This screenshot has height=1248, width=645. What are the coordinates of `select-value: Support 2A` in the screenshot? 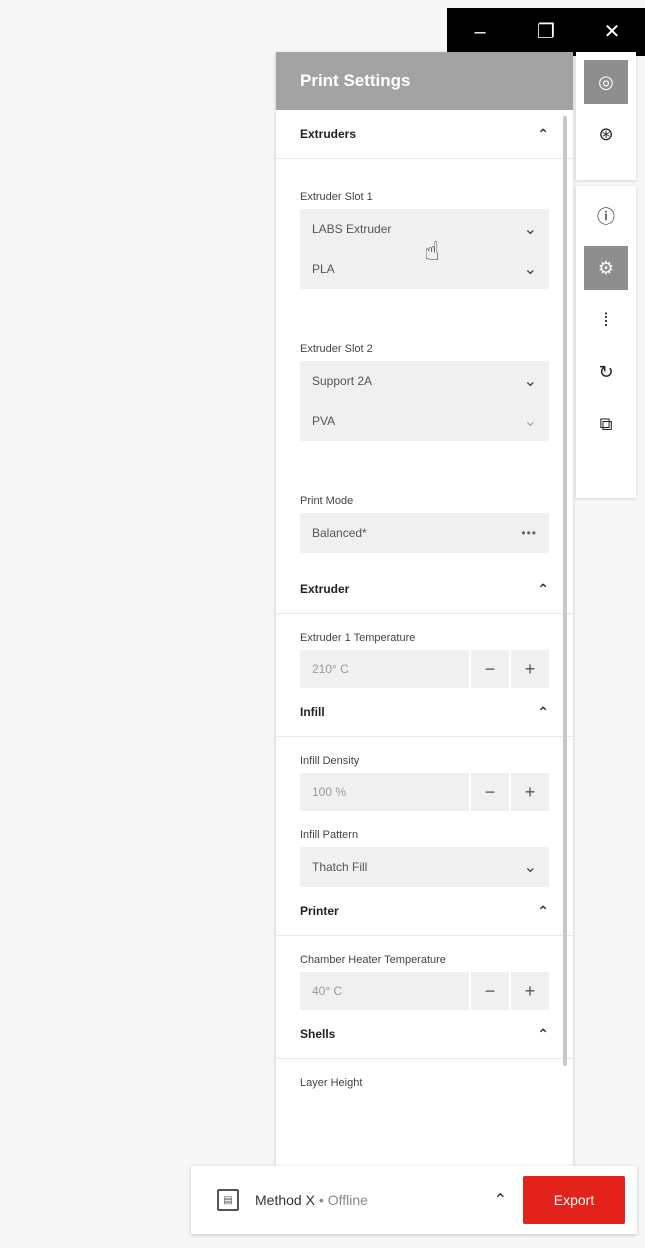 It's located at (342, 381).